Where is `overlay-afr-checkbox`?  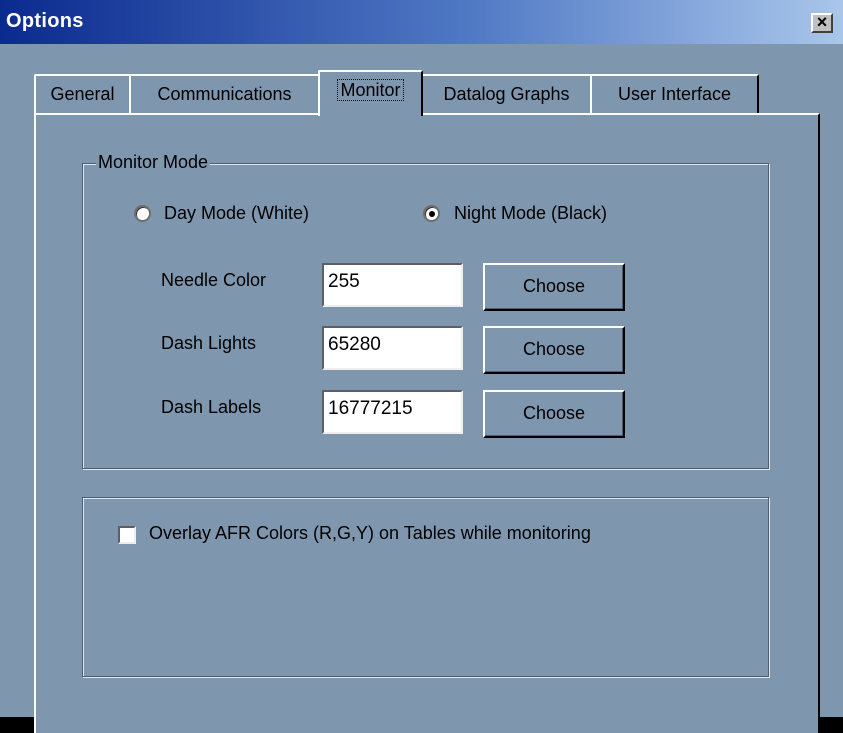
overlay-afr-checkbox is located at coordinates (127, 535).